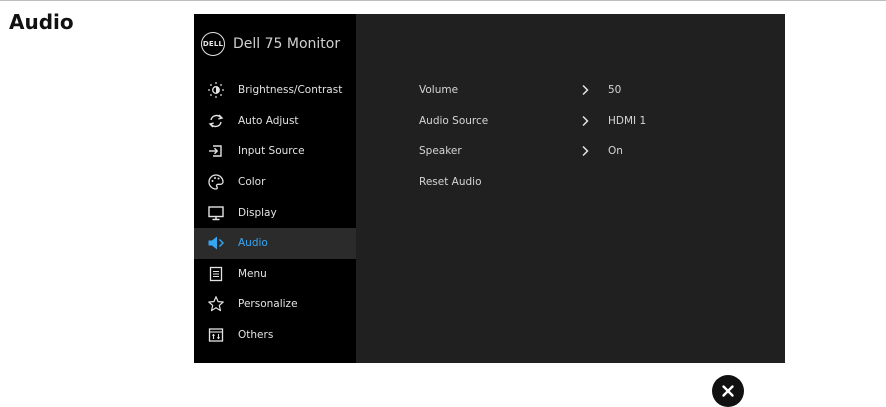  I want to click on option-label: Audio Source, so click(454, 120).